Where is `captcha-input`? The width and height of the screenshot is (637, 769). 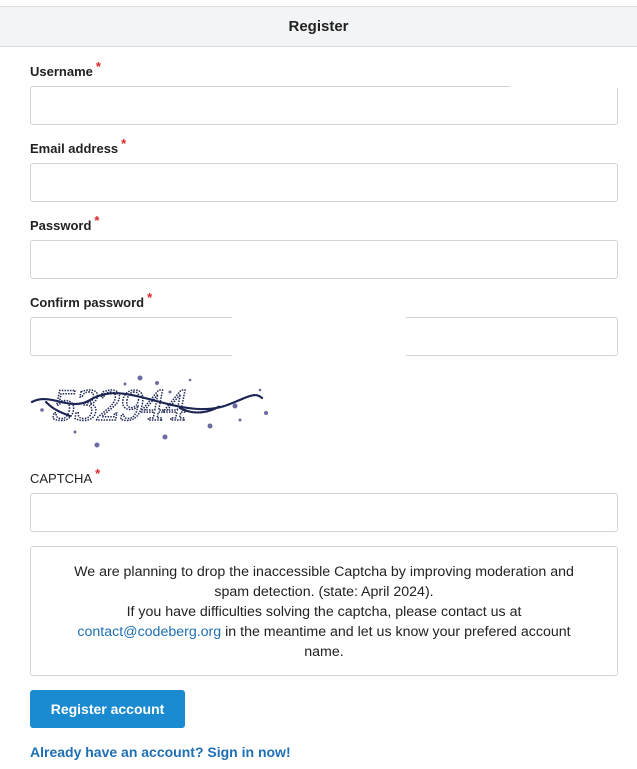
captcha-input is located at coordinates (324, 512).